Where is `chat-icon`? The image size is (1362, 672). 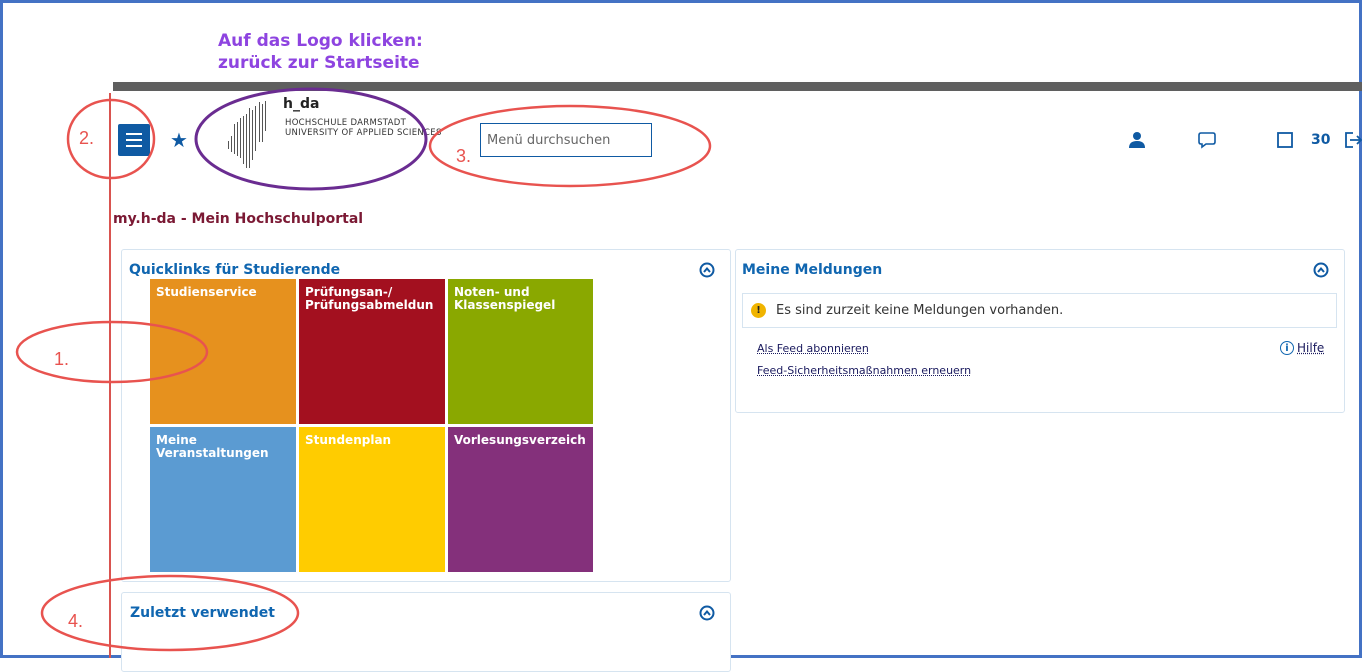 chat-icon is located at coordinates (1207, 140).